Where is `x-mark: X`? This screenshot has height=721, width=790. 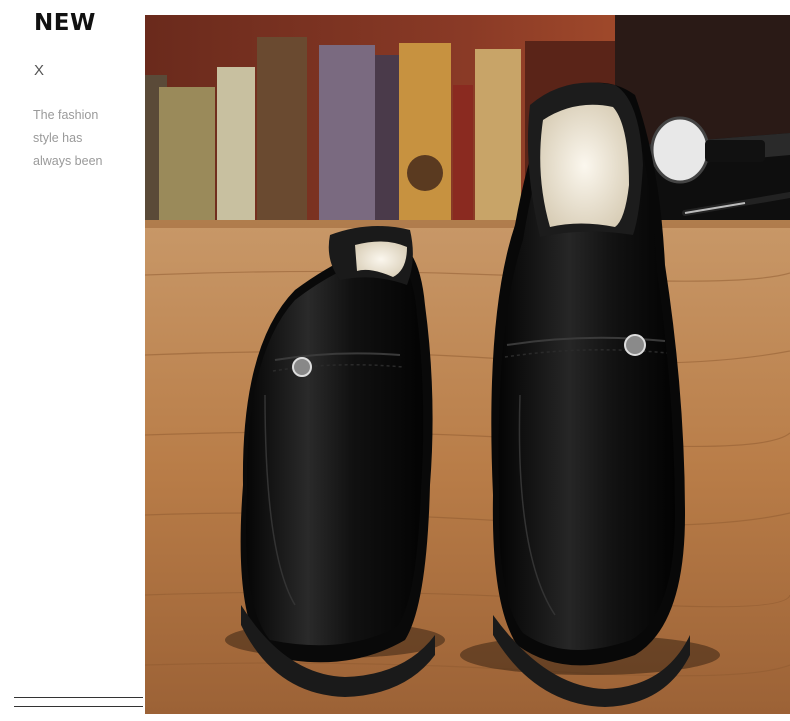 x-mark: X is located at coordinates (39, 70).